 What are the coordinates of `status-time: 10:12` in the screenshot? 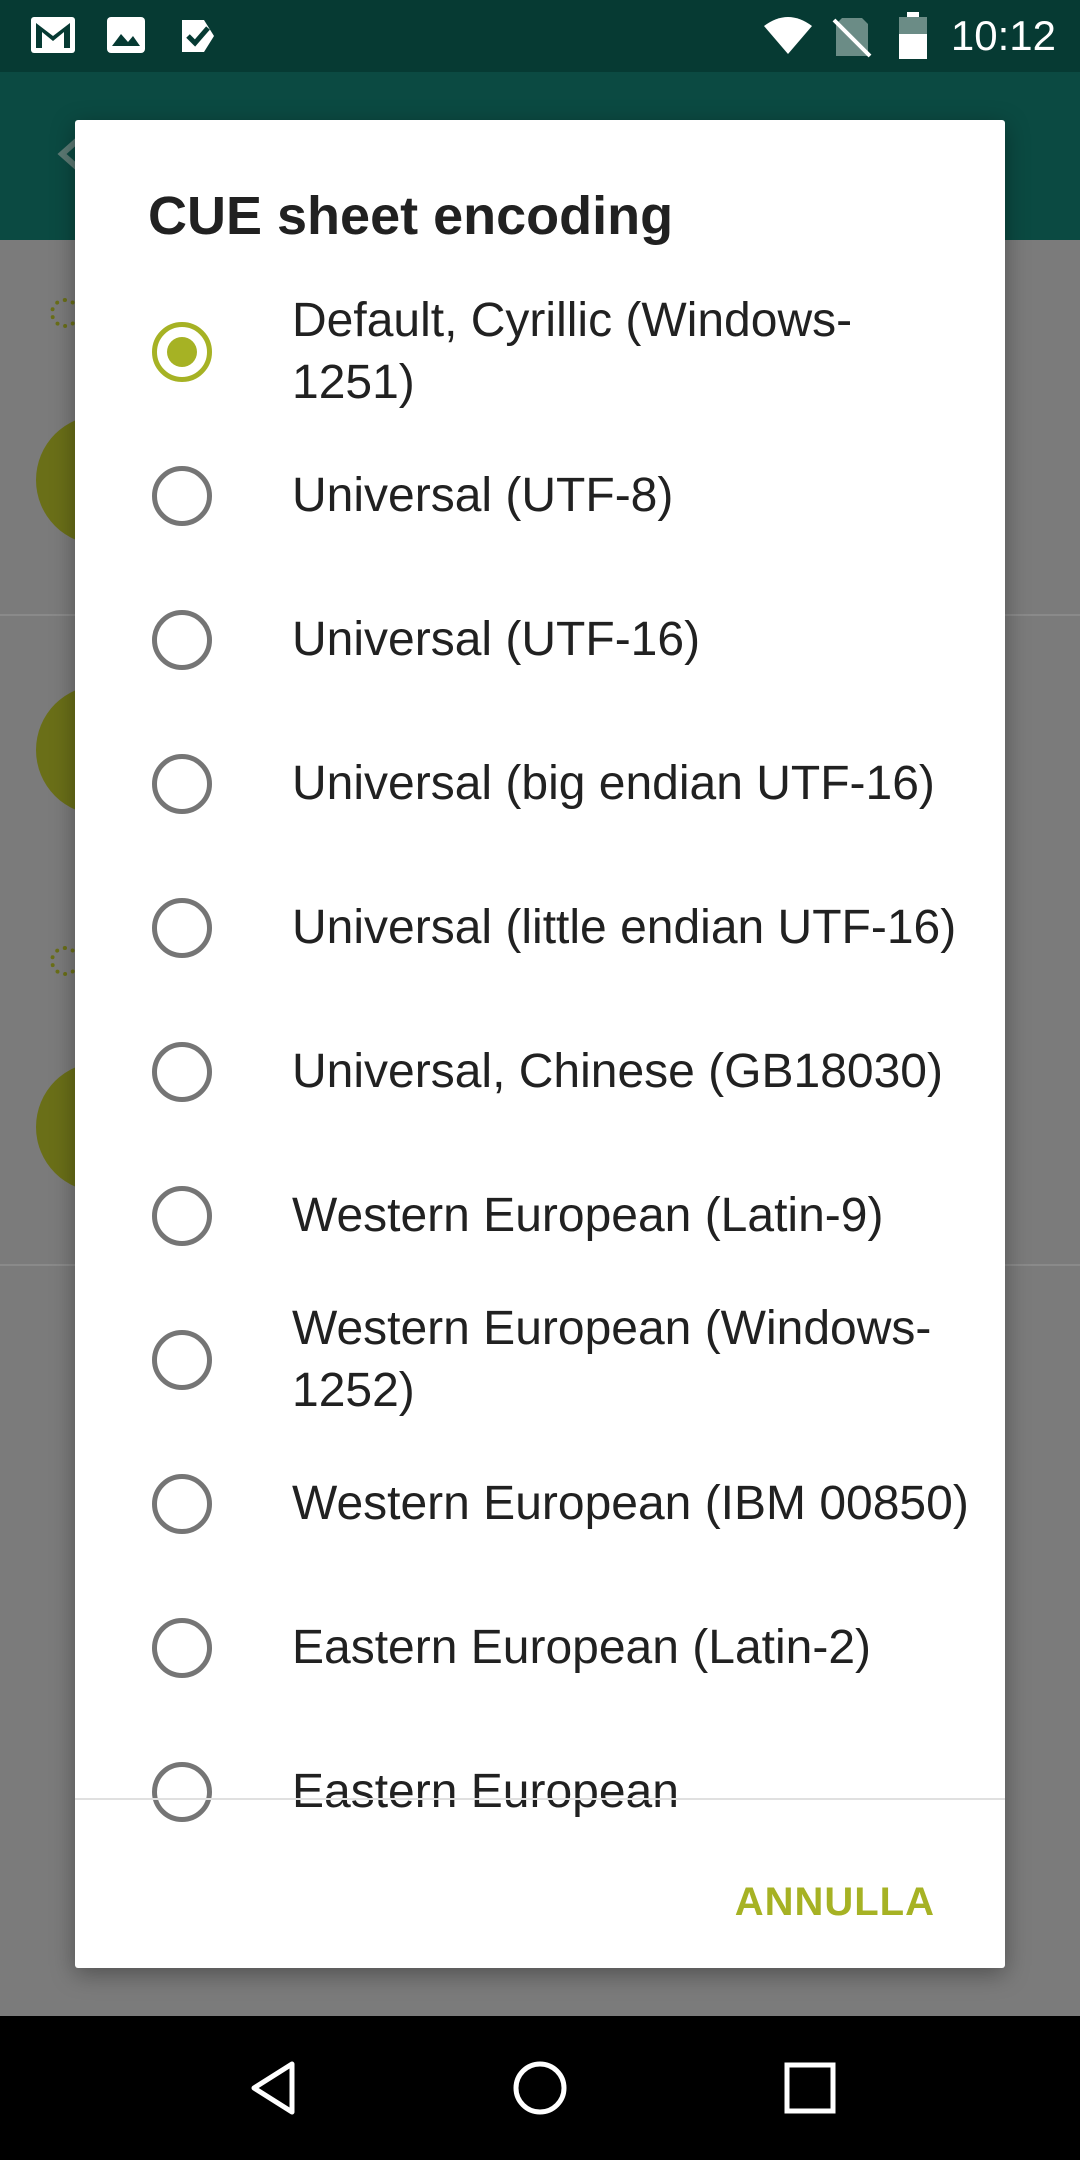 It's located at (1003, 35).